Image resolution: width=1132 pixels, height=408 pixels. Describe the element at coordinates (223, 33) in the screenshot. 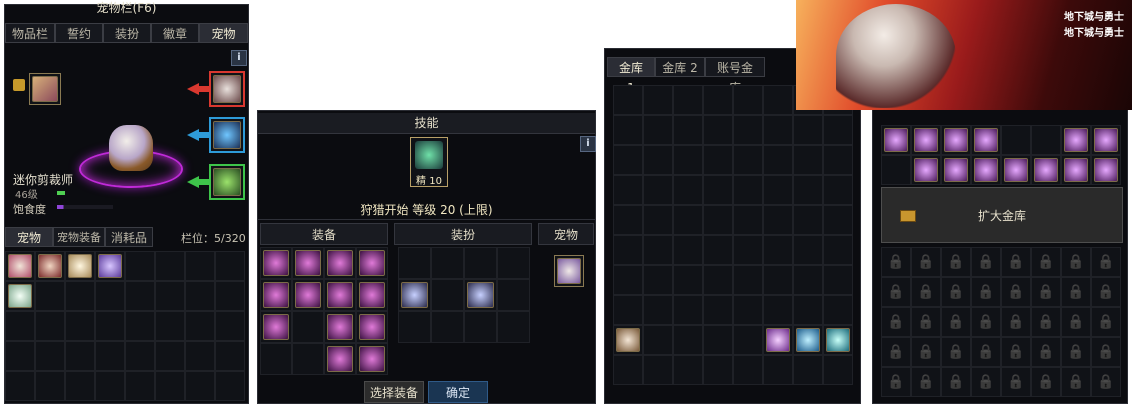

I see `tab-pet: 宠物` at that location.